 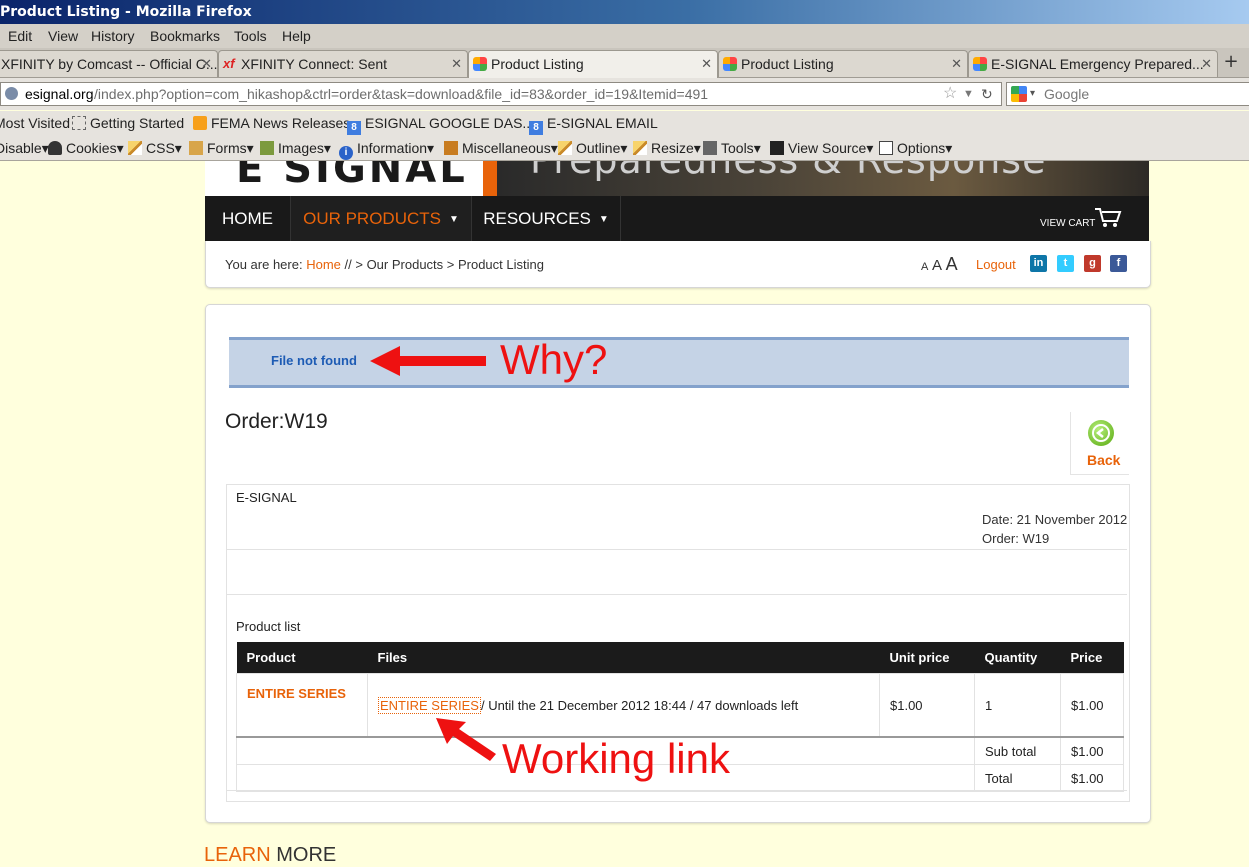 What do you see at coordinates (843, 63) in the screenshot?
I see `tab-product-listing: Product Listing ✕` at bounding box center [843, 63].